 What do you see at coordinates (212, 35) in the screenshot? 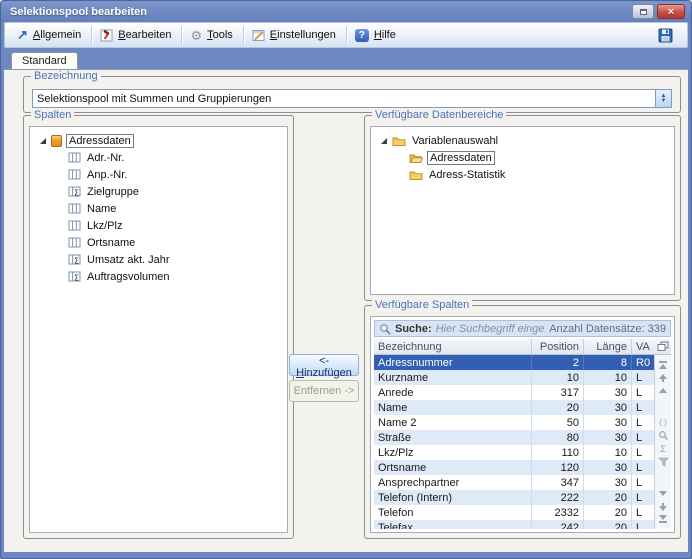
I see `toolbar-tools: ⚙ Tools` at bounding box center [212, 35].